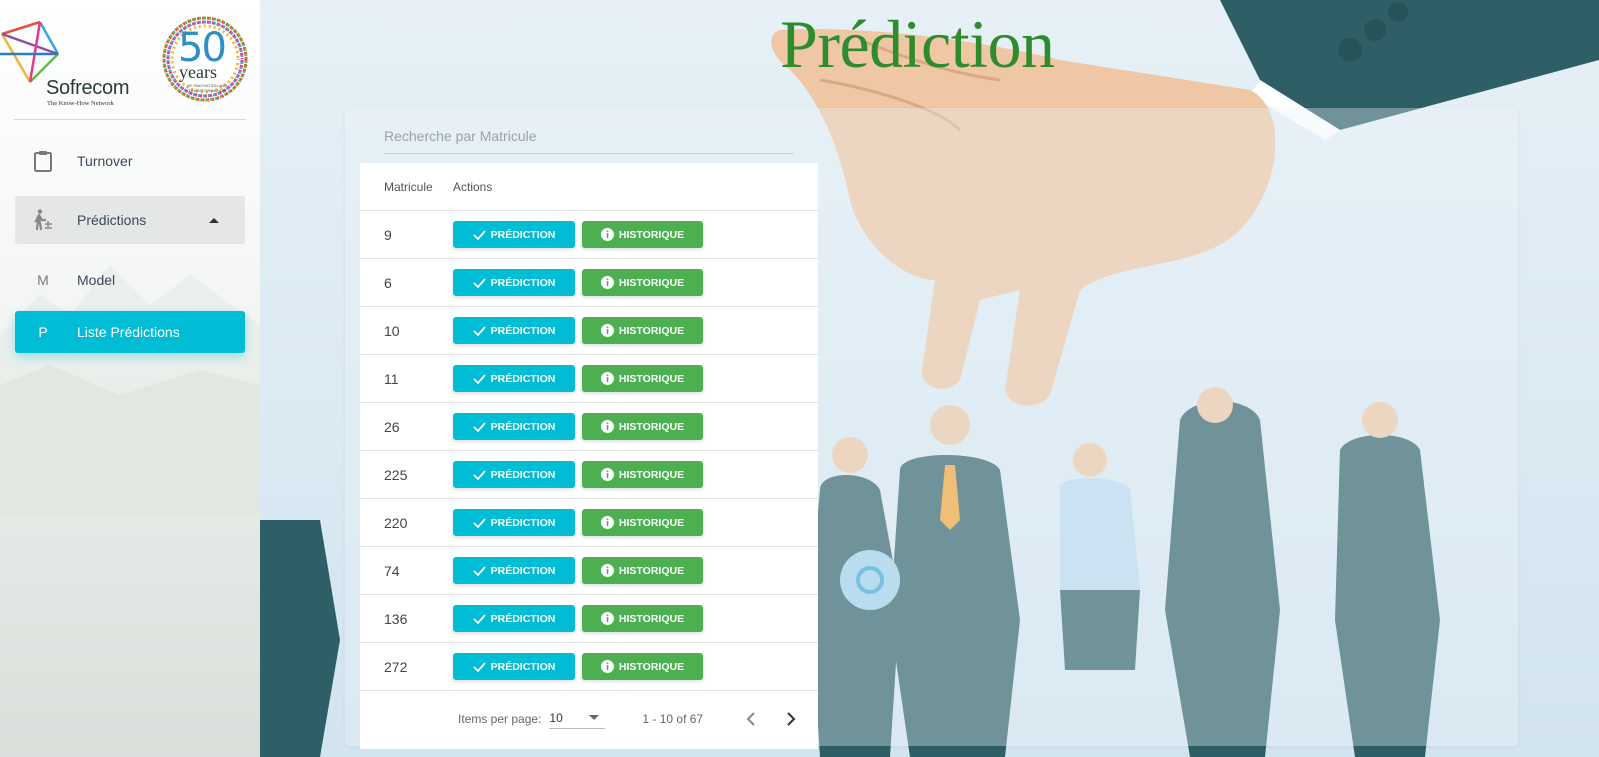  I want to click on page-range: 1 - 10 of 67, so click(673, 719).